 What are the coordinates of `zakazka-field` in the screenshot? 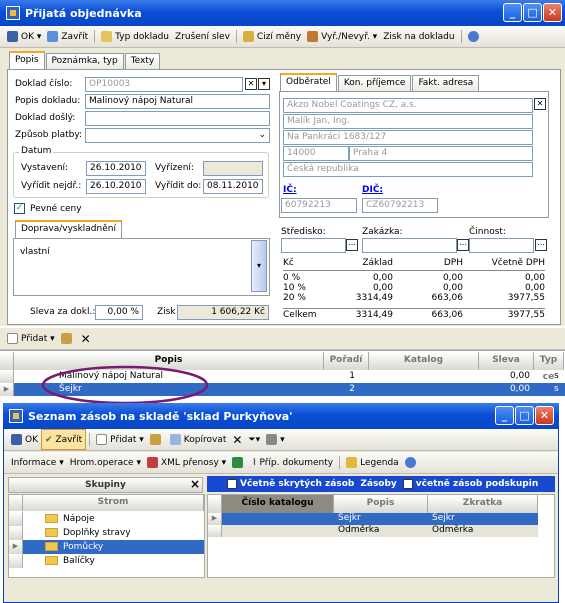 It's located at (409, 245).